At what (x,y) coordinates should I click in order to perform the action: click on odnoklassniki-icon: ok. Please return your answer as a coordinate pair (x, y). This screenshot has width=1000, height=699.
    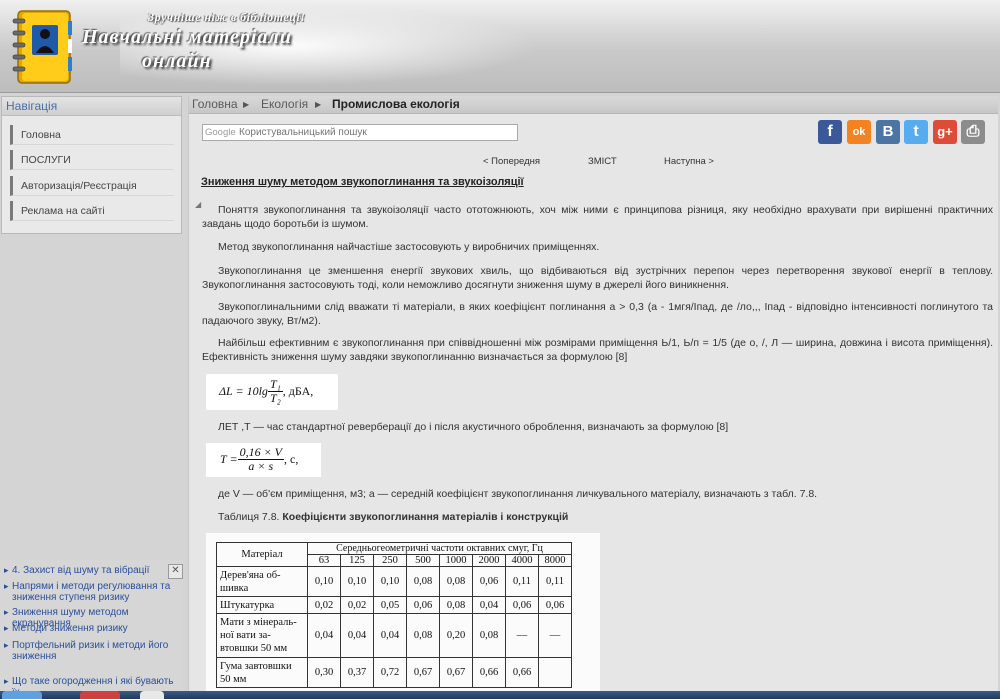
    Looking at the image, I should click on (859, 132).